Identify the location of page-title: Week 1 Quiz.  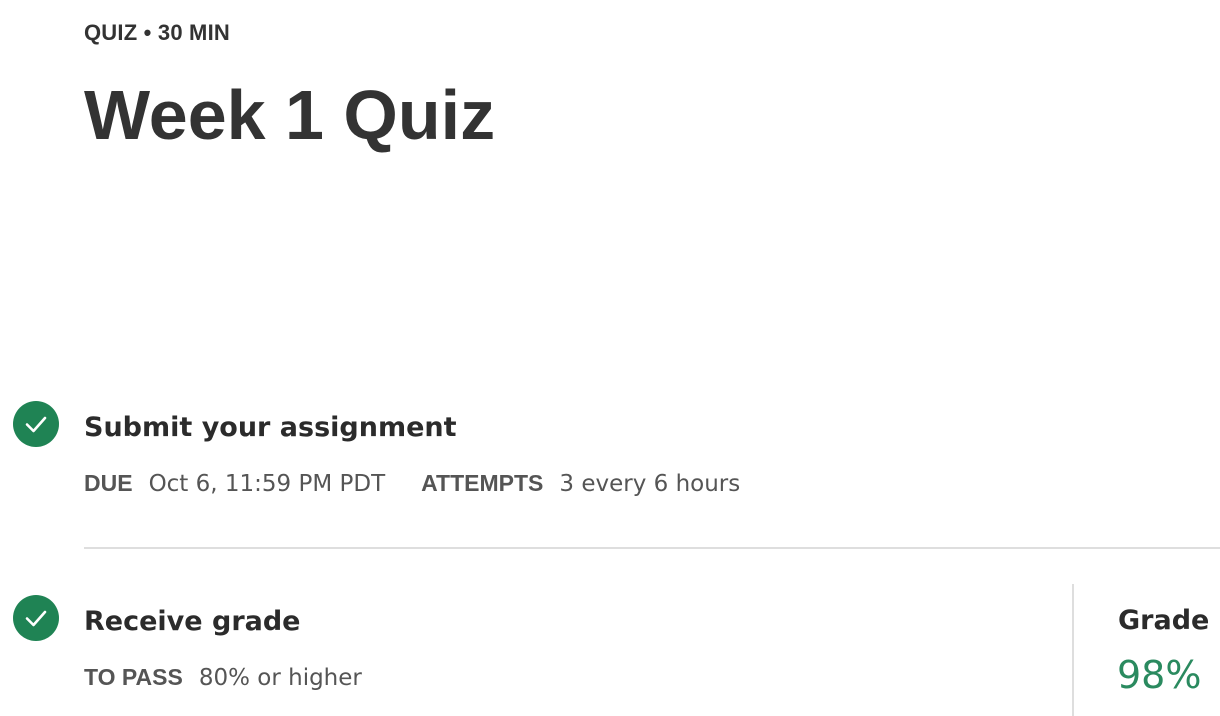
(290, 115).